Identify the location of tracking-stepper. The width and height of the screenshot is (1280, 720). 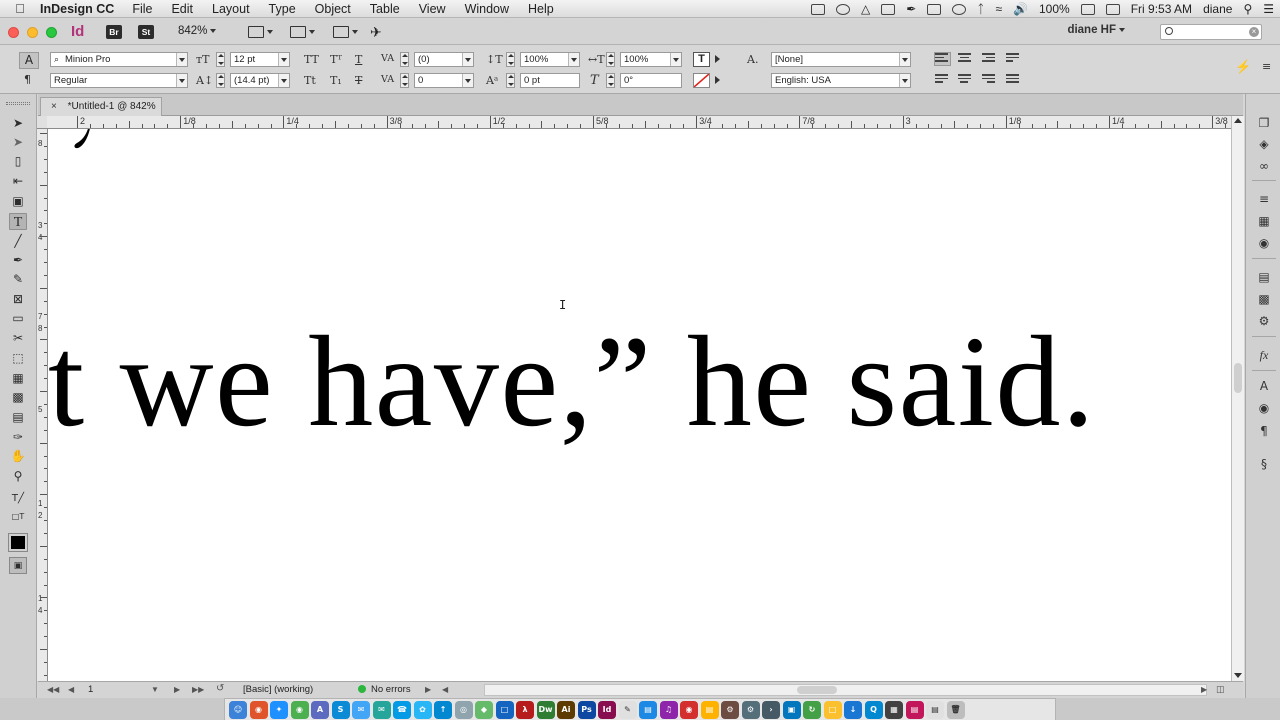
(404, 80).